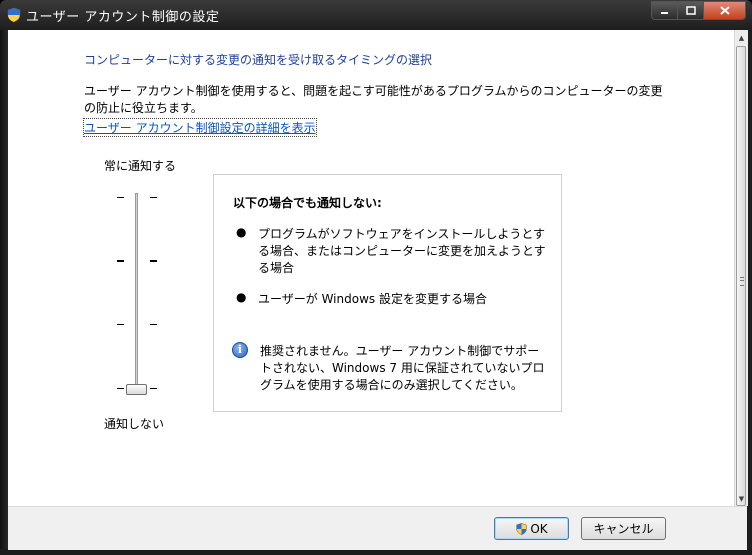 This screenshot has height=555, width=752. Describe the element at coordinates (539, 528) in the screenshot. I see `ok-button-label: OK` at that location.